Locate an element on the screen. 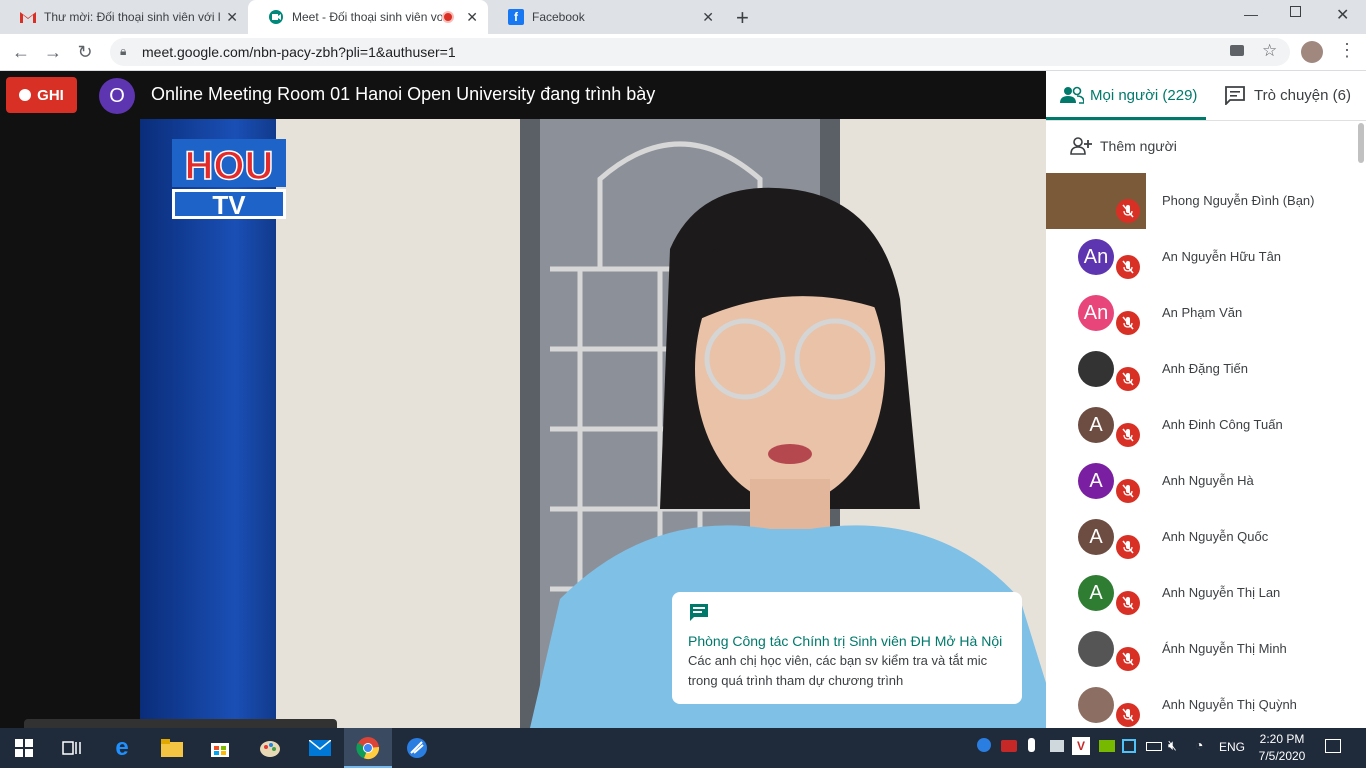  vivaldi-icon: V is located at coordinates (1081, 746).